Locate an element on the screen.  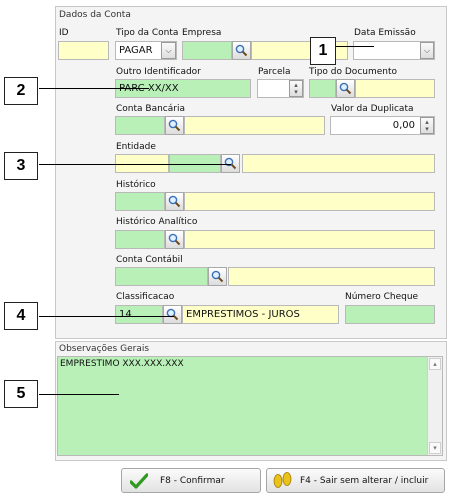
empresa-code-field is located at coordinates (207, 50).